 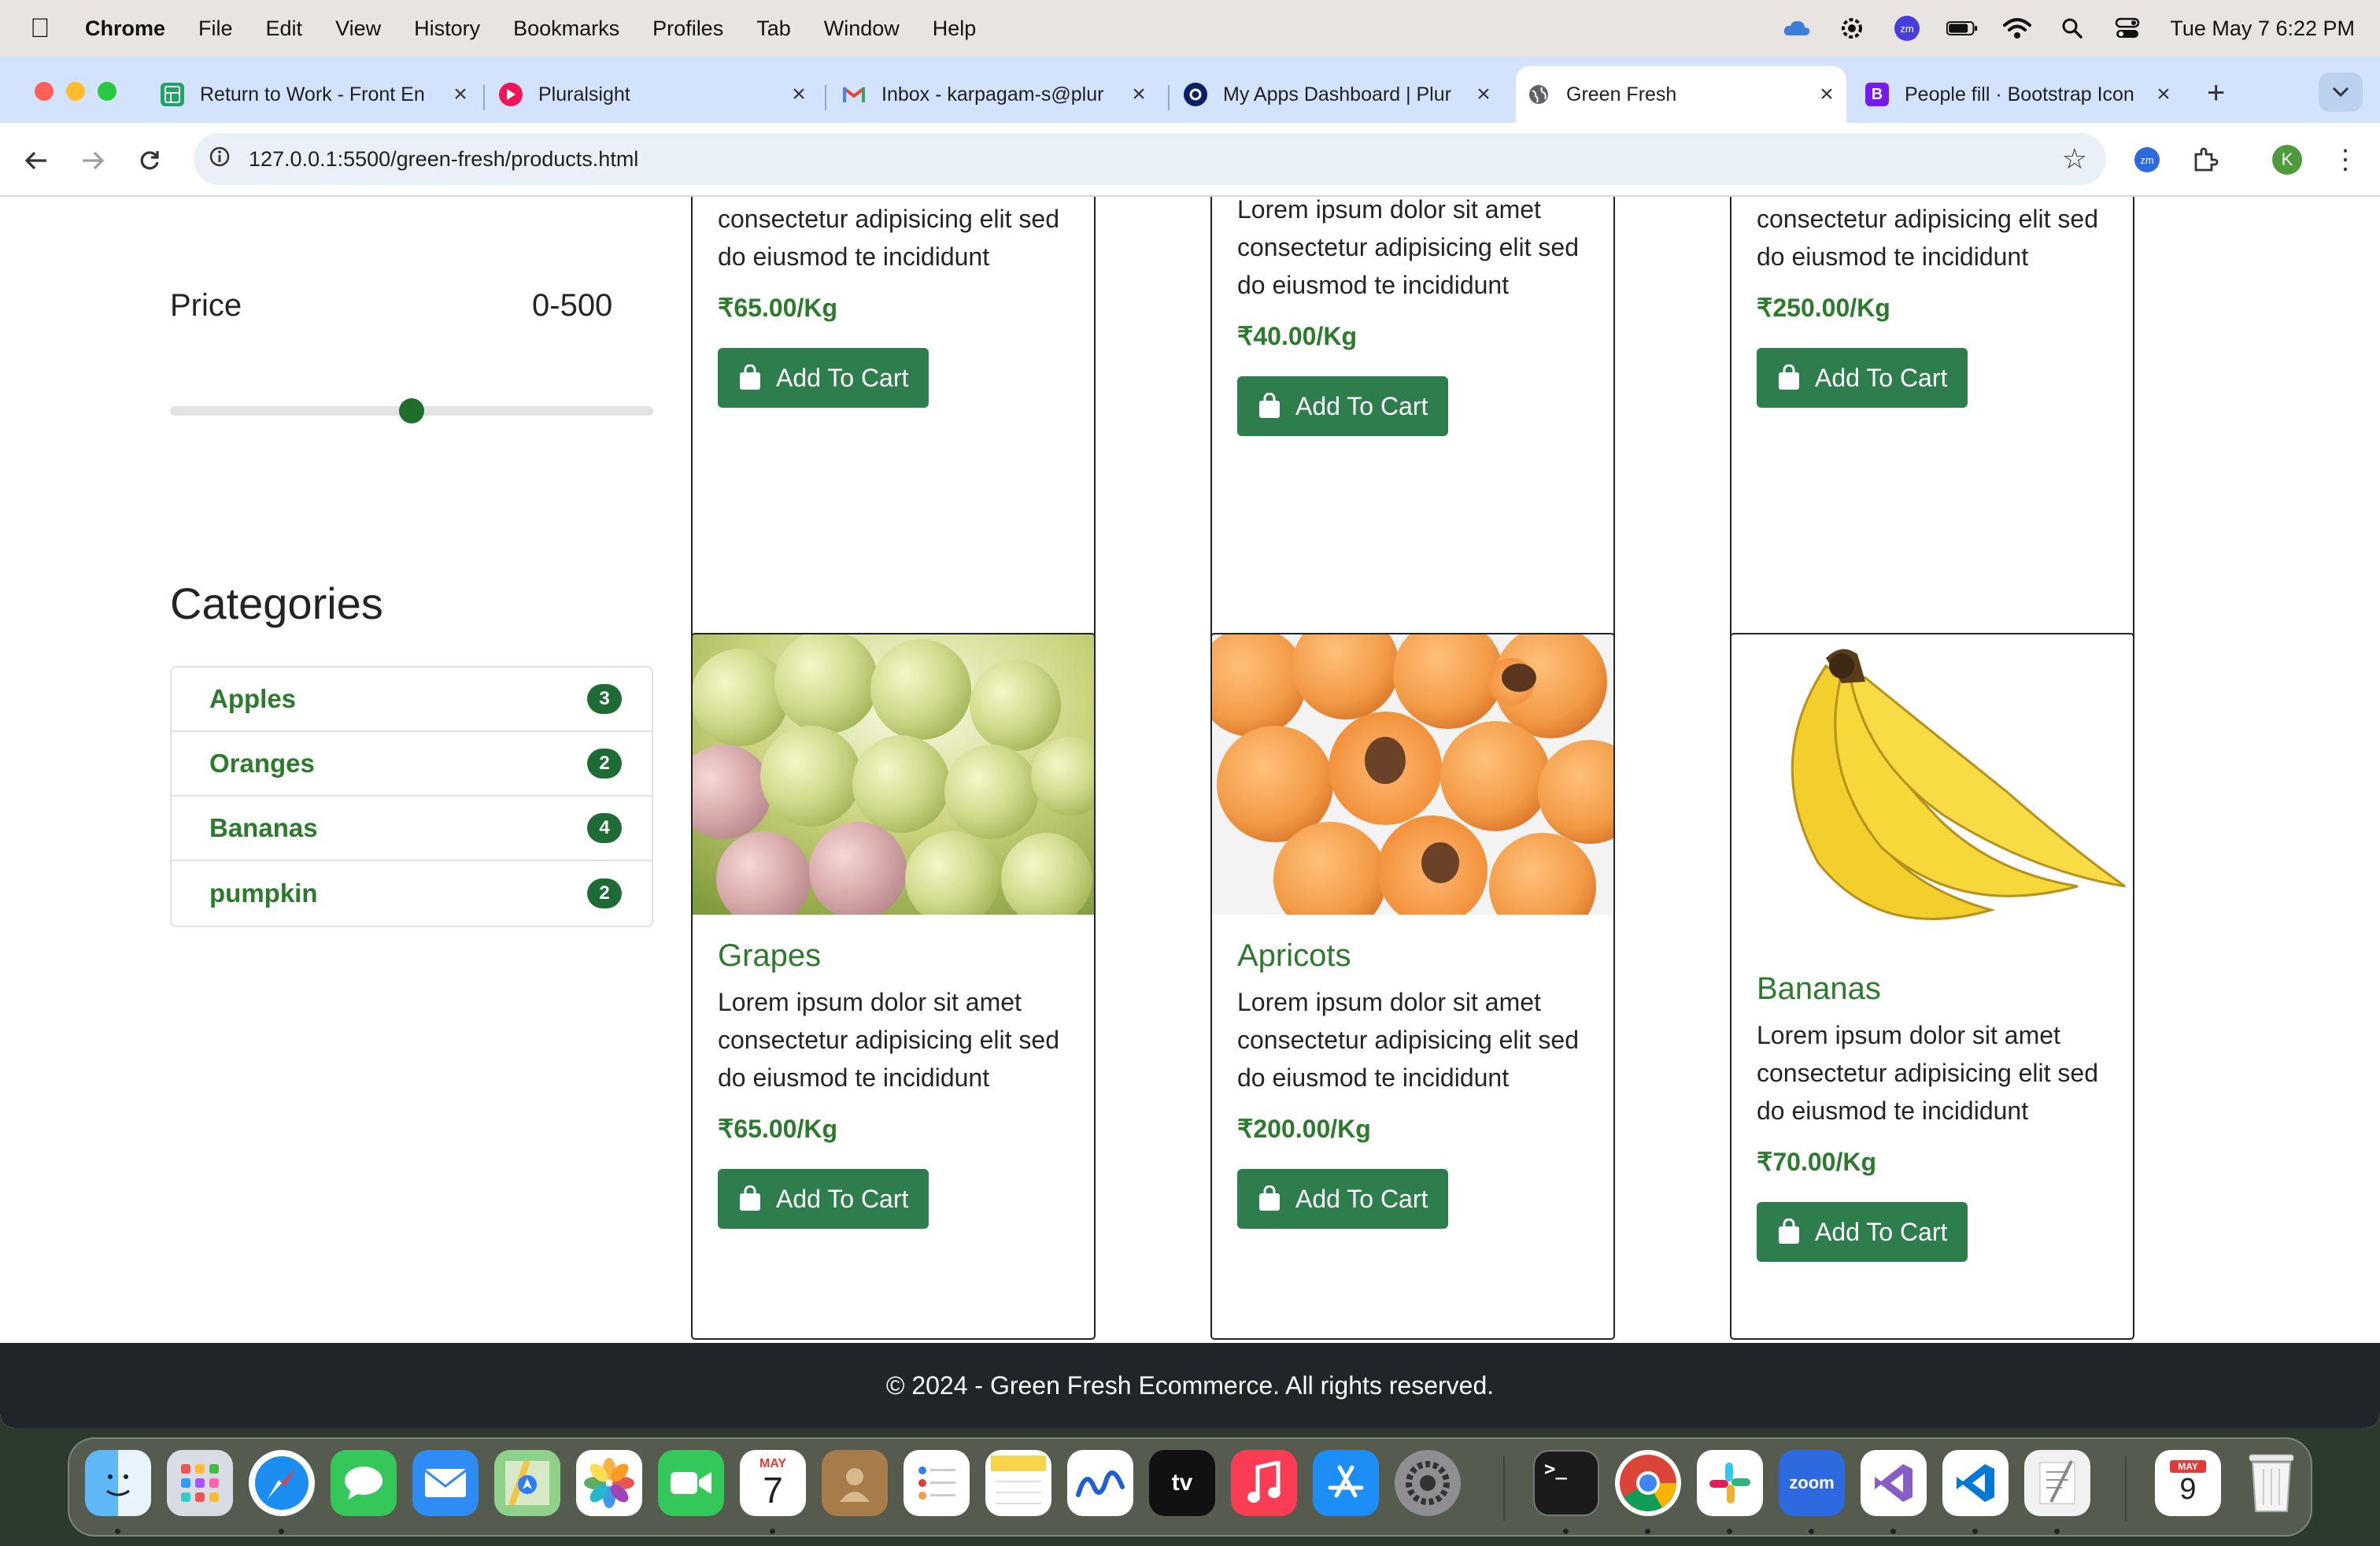 What do you see at coordinates (773, 1483) in the screenshot?
I see `calendar-icon: MAY 7` at bounding box center [773, 1483].